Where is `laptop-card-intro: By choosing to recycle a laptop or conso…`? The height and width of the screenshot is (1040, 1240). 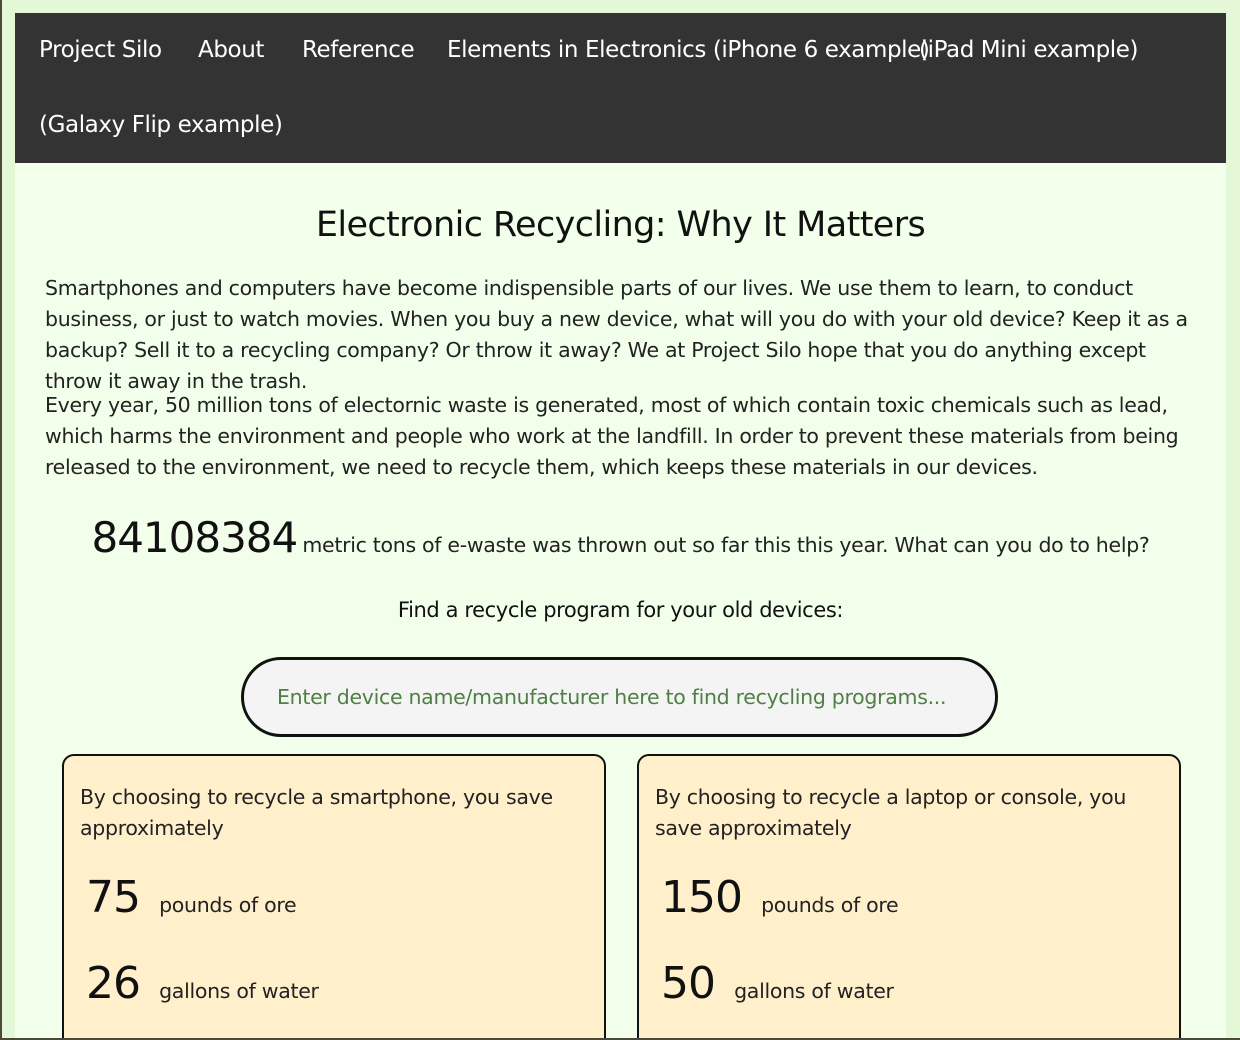
laptop-card-intro: By choosing to recycle a laptop or conso… is located at coordinates (891, 812).